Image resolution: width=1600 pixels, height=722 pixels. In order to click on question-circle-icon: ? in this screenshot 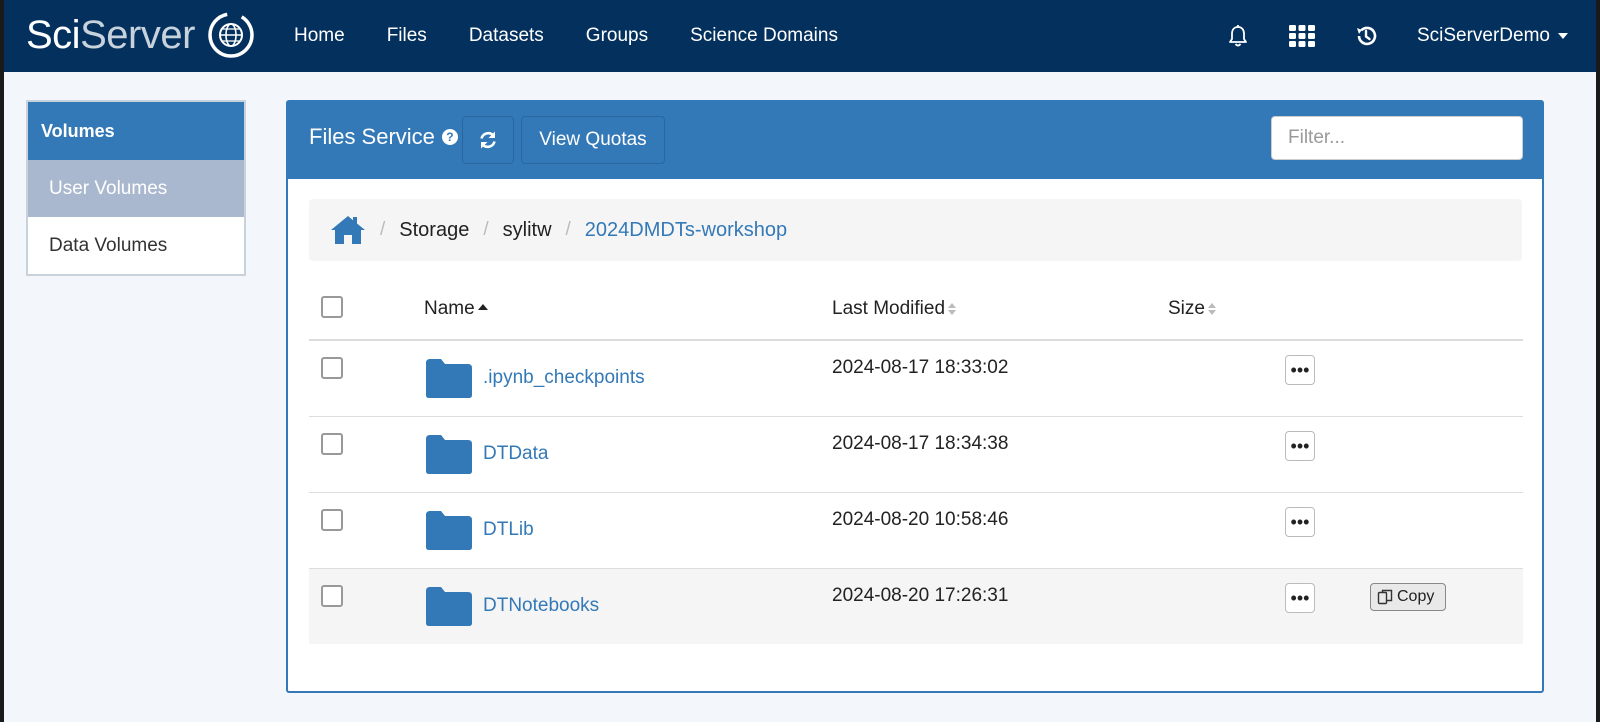, I will do `click(449, 137)`.